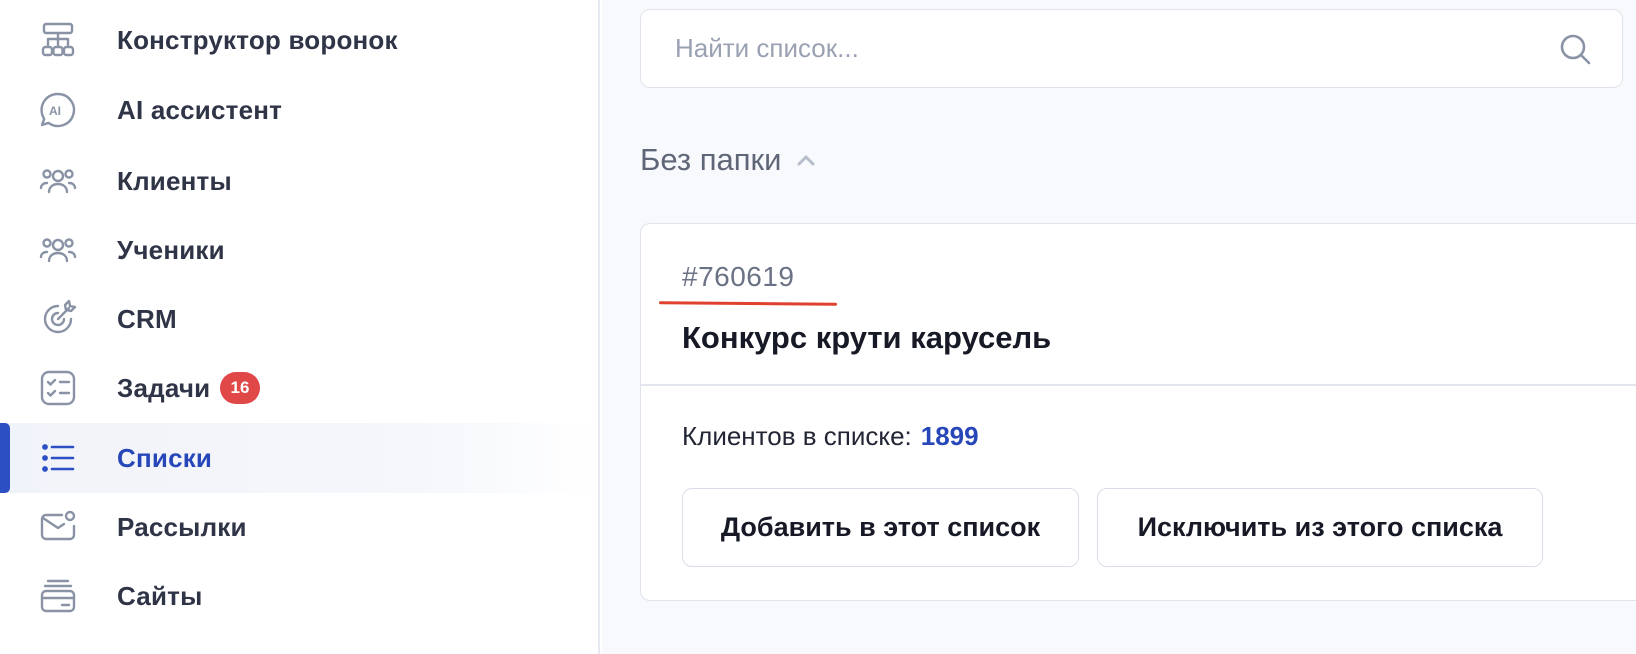 This screenshot has height=654, width=1636. Describe the element at coordinates (182, 526) in the screenshot. I see `sidebar-item-label: Рассылки` at that location.